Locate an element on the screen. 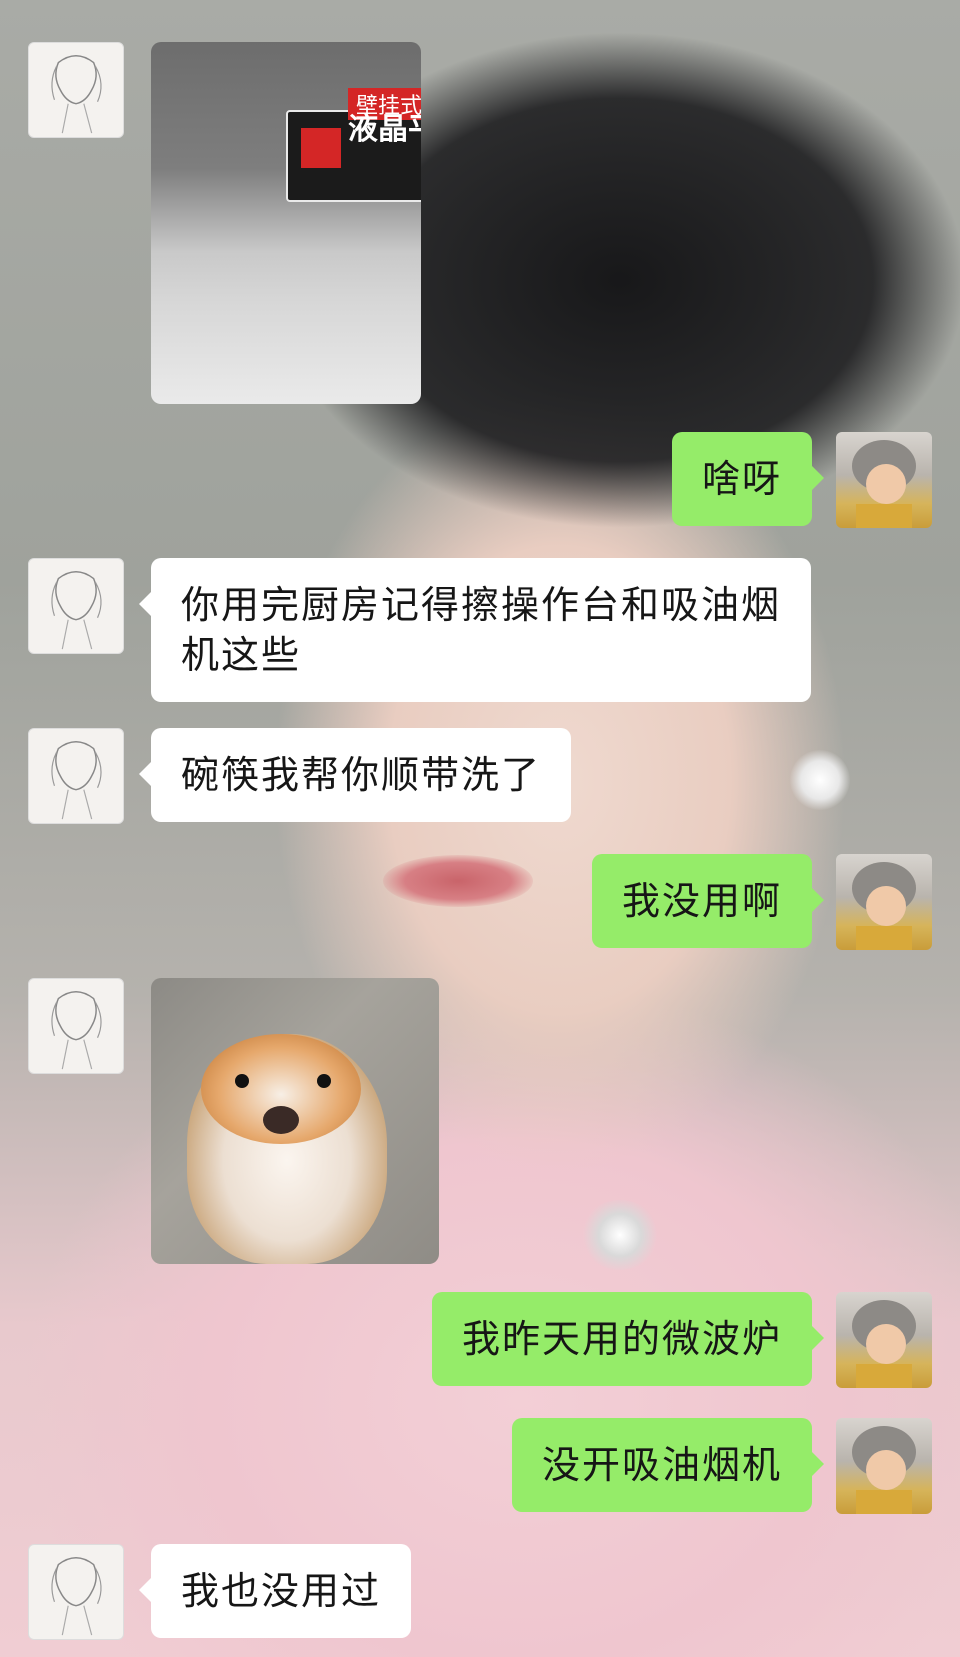  scared-hamster-sticker is located at coordinates (295, 1121).